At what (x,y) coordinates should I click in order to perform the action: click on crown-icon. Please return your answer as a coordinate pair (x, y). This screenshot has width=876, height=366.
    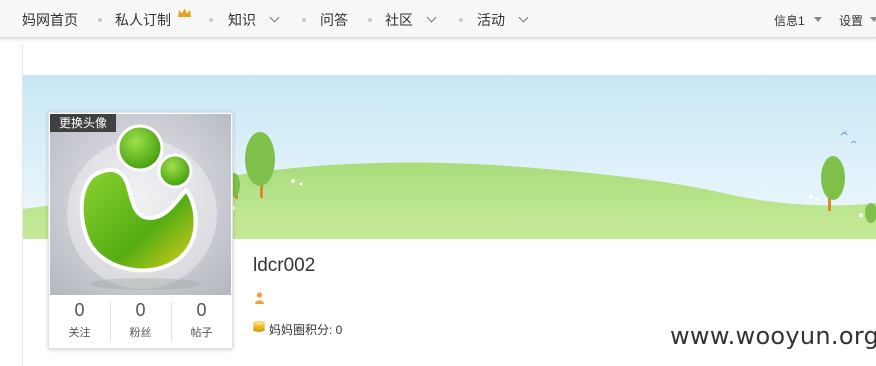
    Looking at the image, I should click on (184, 12).